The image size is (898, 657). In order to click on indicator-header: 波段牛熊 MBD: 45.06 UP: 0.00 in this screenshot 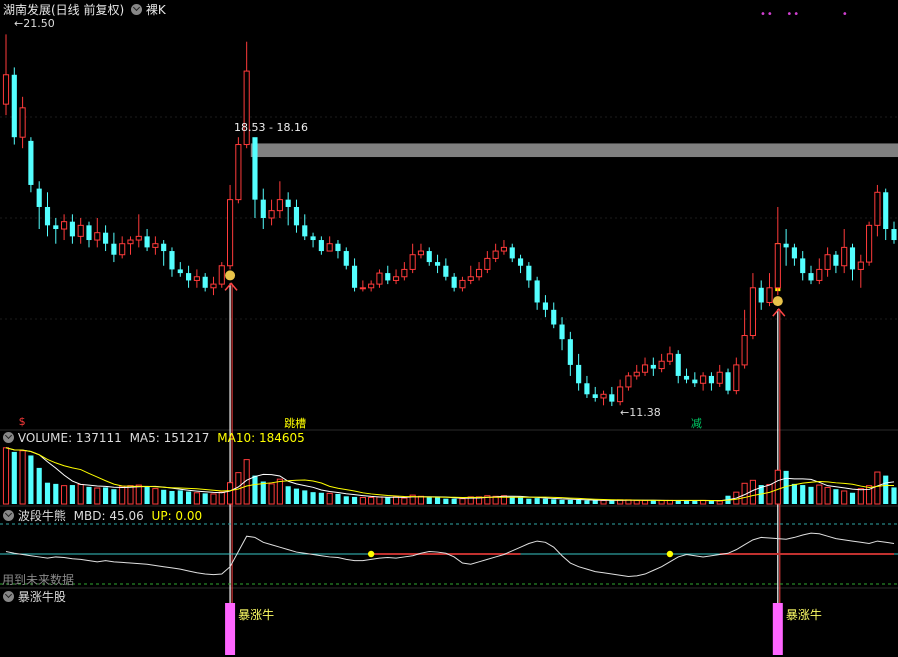, I will do `click(102, 515)`.